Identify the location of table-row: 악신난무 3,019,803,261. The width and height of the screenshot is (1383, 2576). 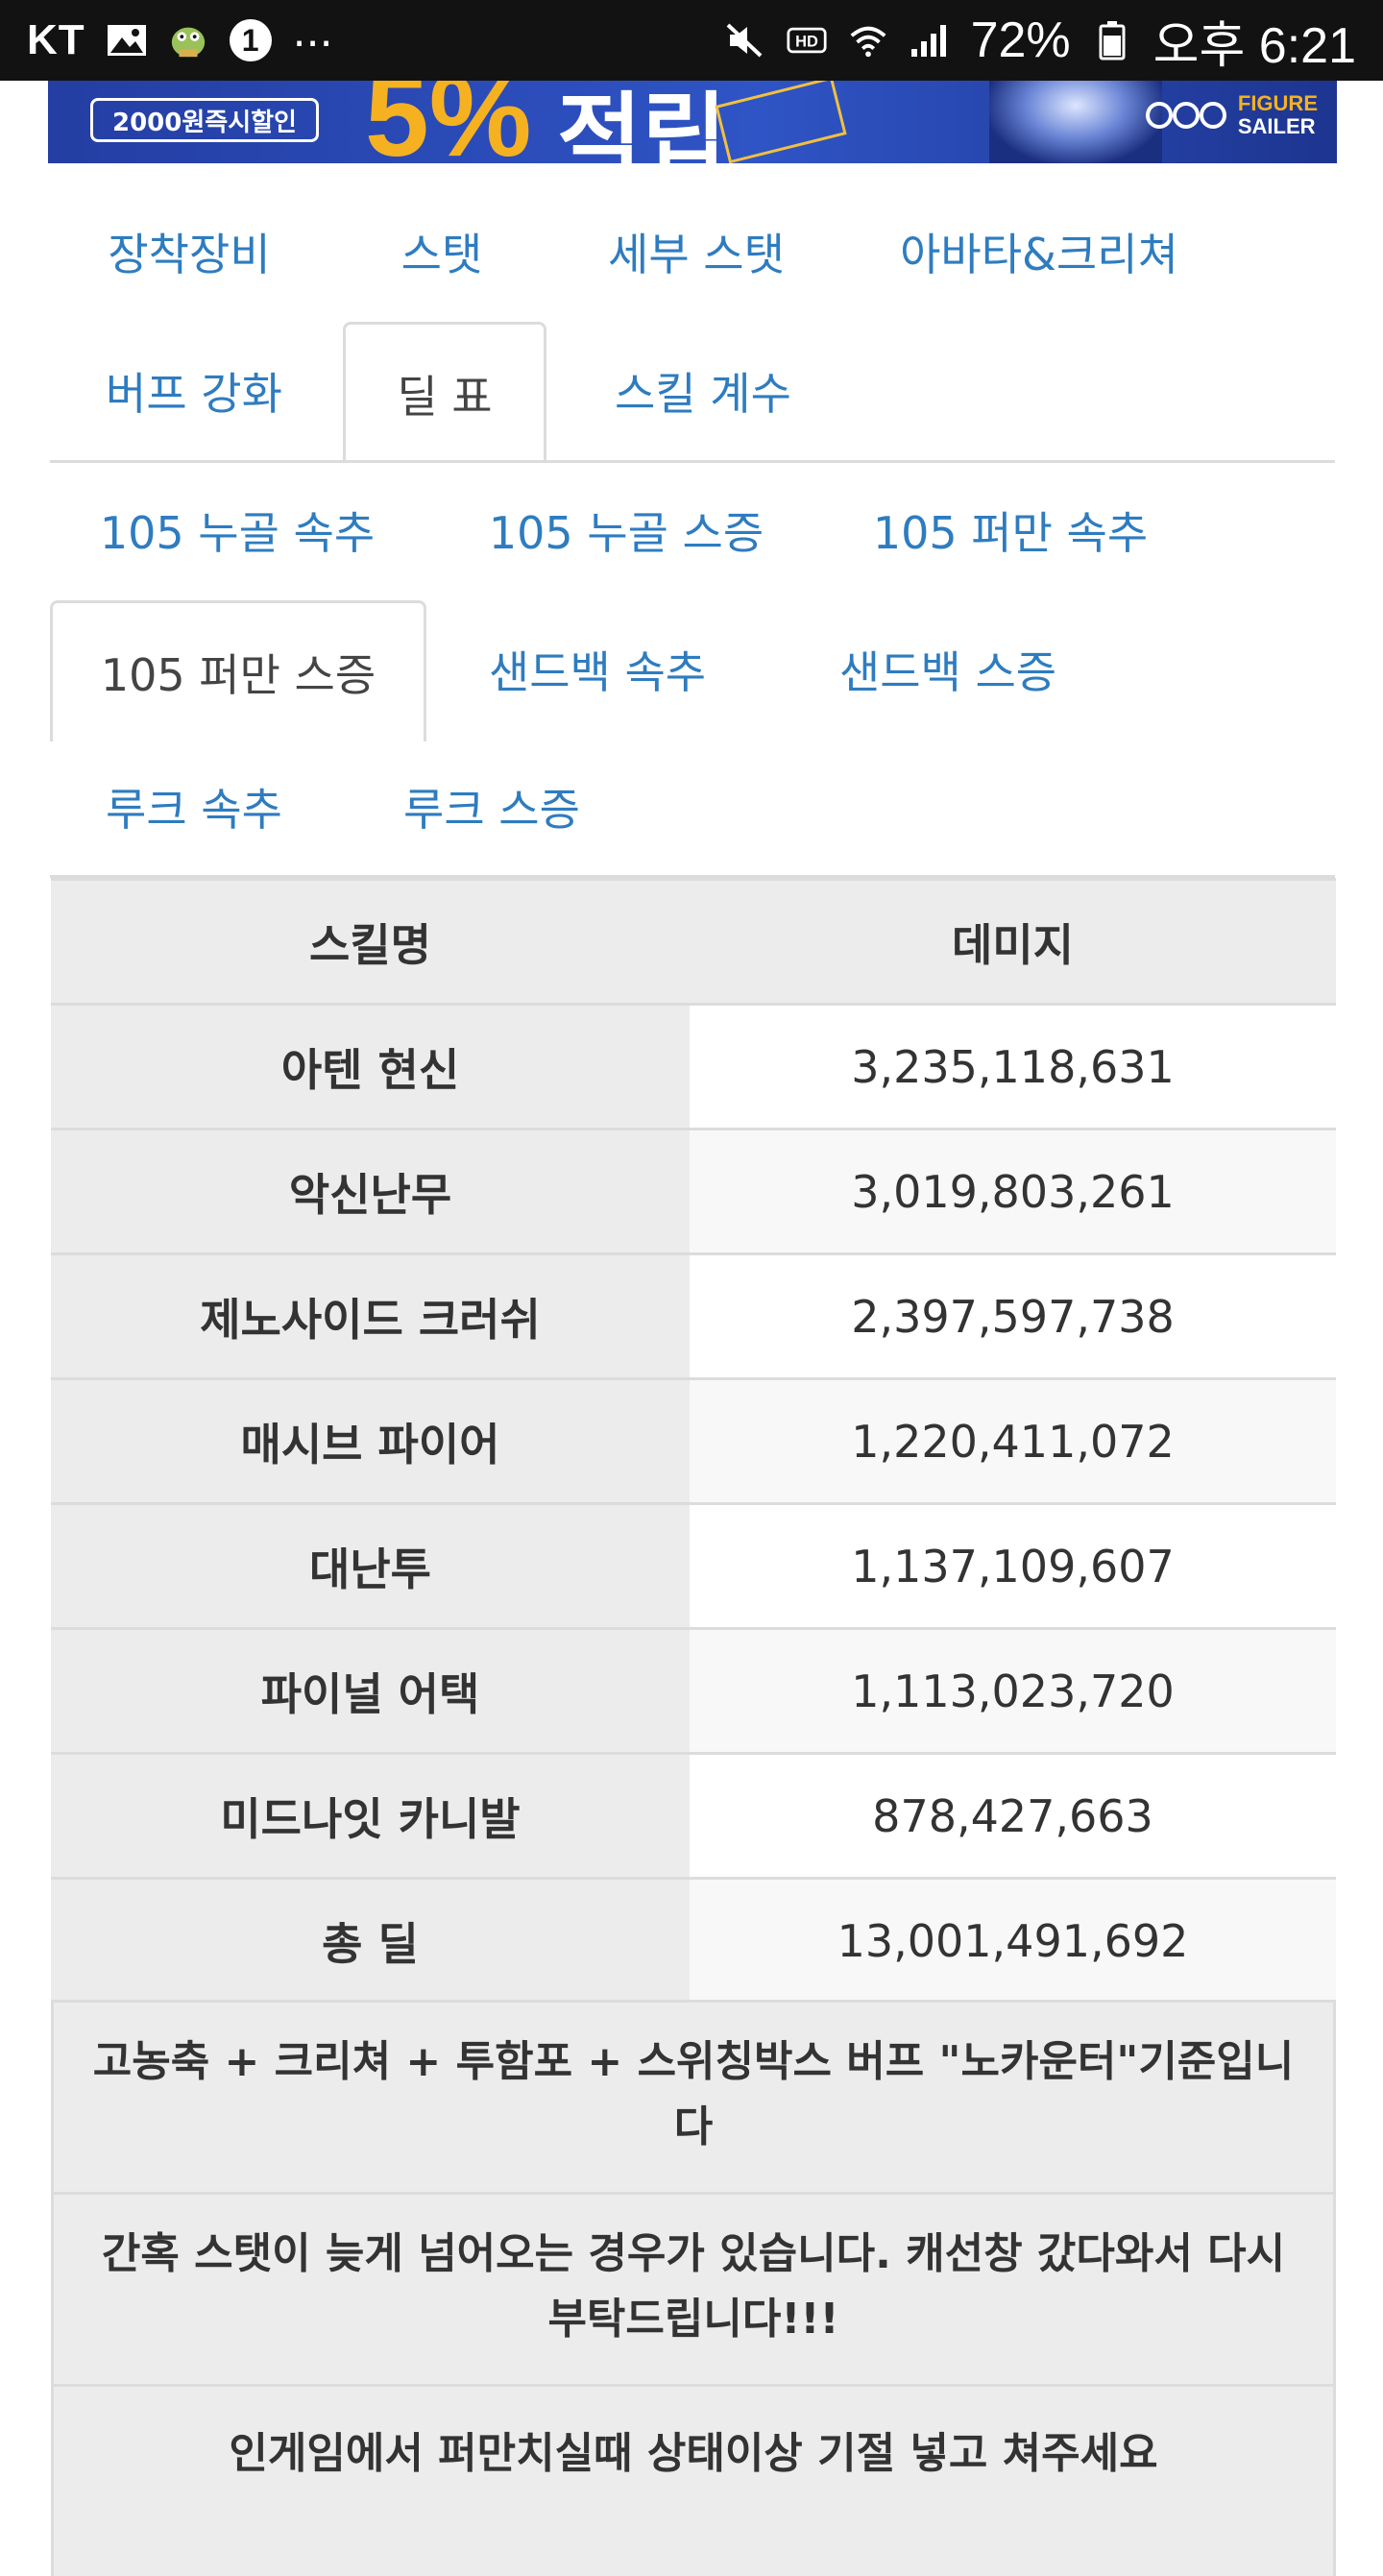
(693, 1191).